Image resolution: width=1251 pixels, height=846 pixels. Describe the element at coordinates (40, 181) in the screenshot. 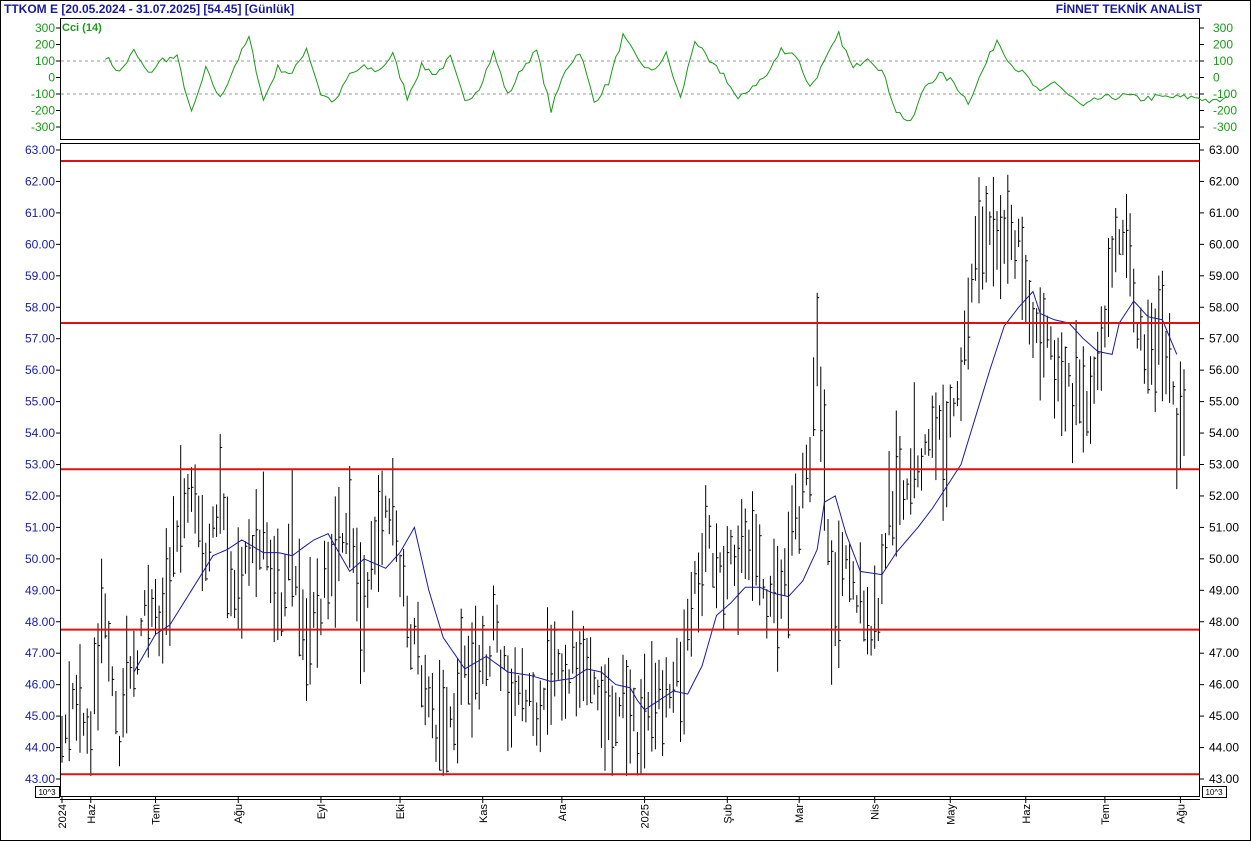

I see `price-tick-label-left: 62.00` at that location.